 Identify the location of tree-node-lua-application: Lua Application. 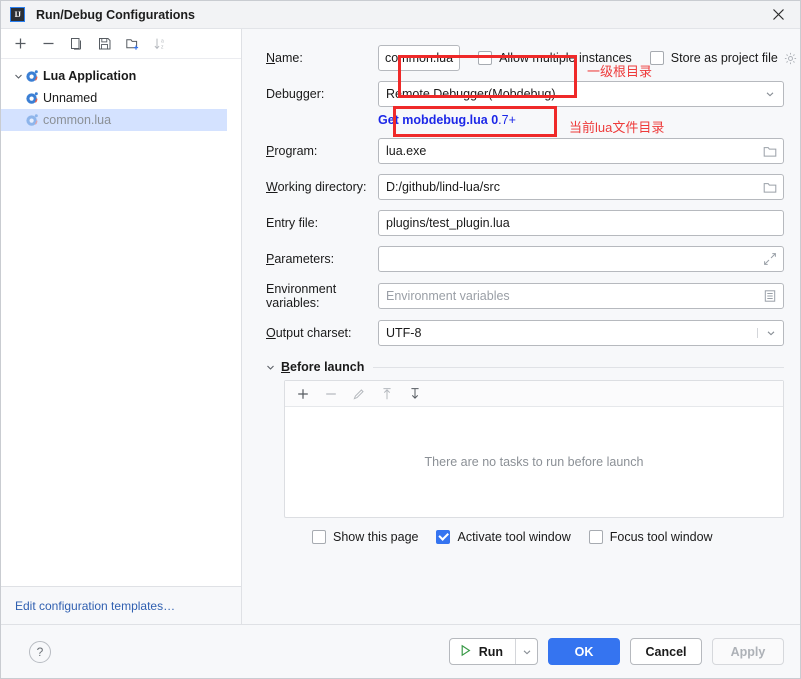
(121, 76).